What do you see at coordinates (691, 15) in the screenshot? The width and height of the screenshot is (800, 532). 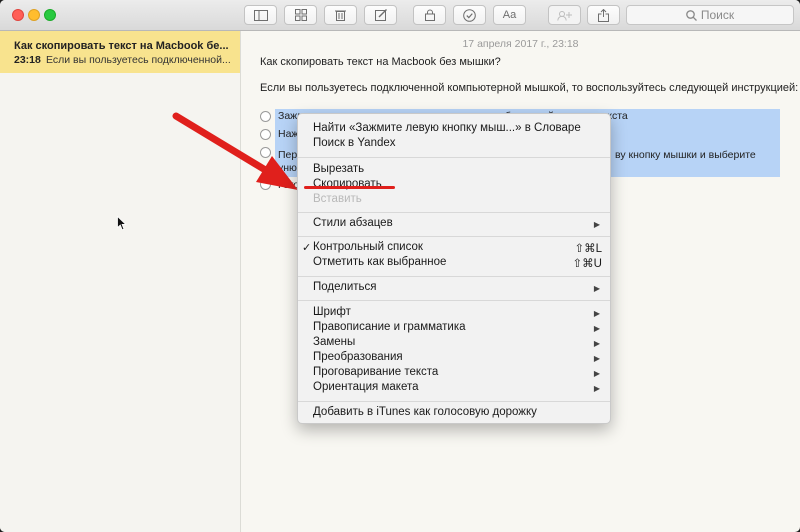 I see `search-icon` at bounding box center [691, 15].